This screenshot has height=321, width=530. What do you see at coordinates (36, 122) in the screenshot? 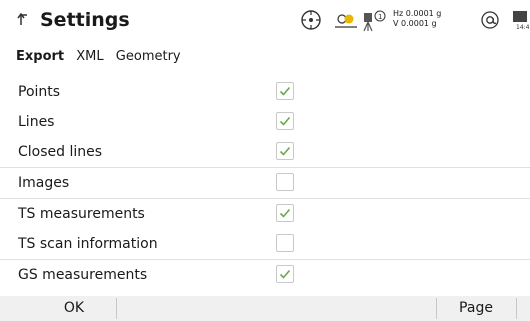
I see `row-label: Lines` at bounding box center [36, 122].